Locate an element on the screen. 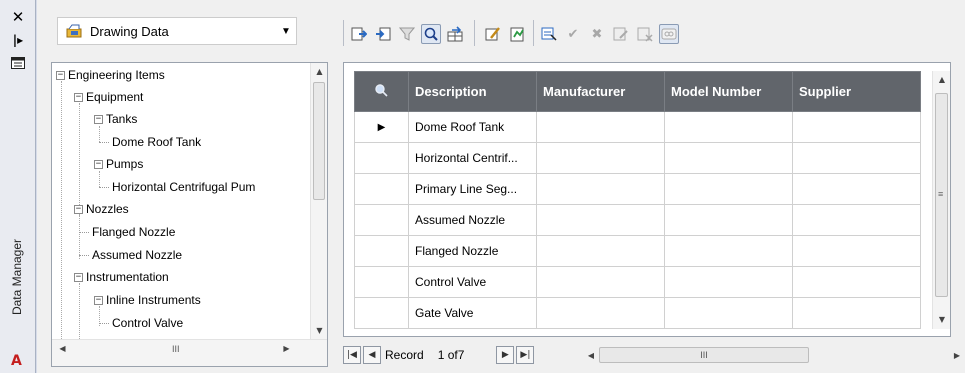 The image size is (965, 373). scroll-thumb: III is located at coordinates (704, 355).